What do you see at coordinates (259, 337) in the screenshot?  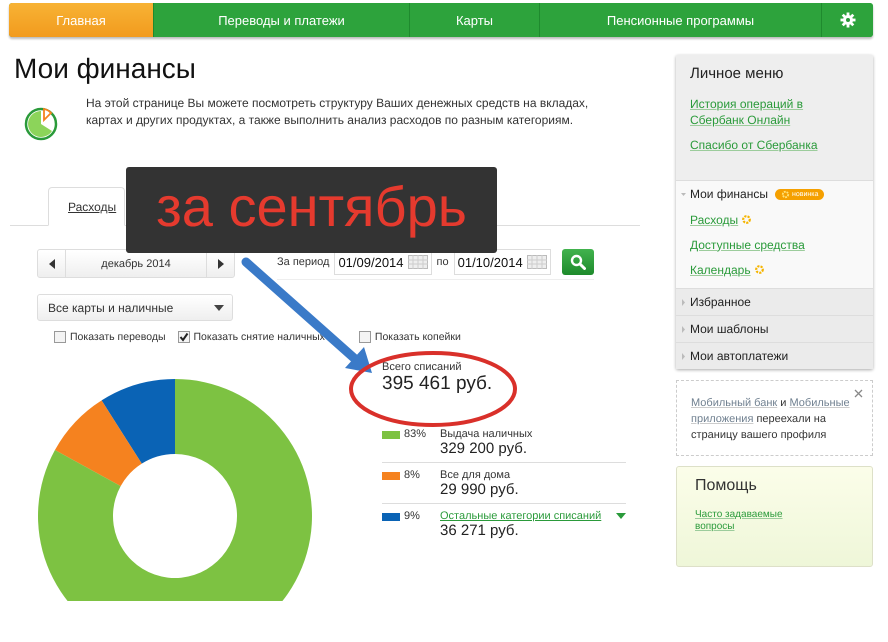 I see `checkbox-label: Показать снятие наличных` at bounding box center [259, 337].